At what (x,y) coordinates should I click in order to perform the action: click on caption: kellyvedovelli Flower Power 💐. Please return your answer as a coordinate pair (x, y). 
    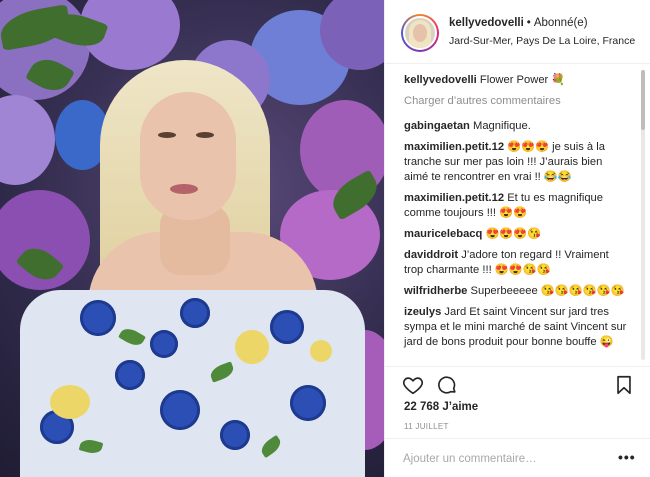
    Looking at the image, I should click on (516, 80).